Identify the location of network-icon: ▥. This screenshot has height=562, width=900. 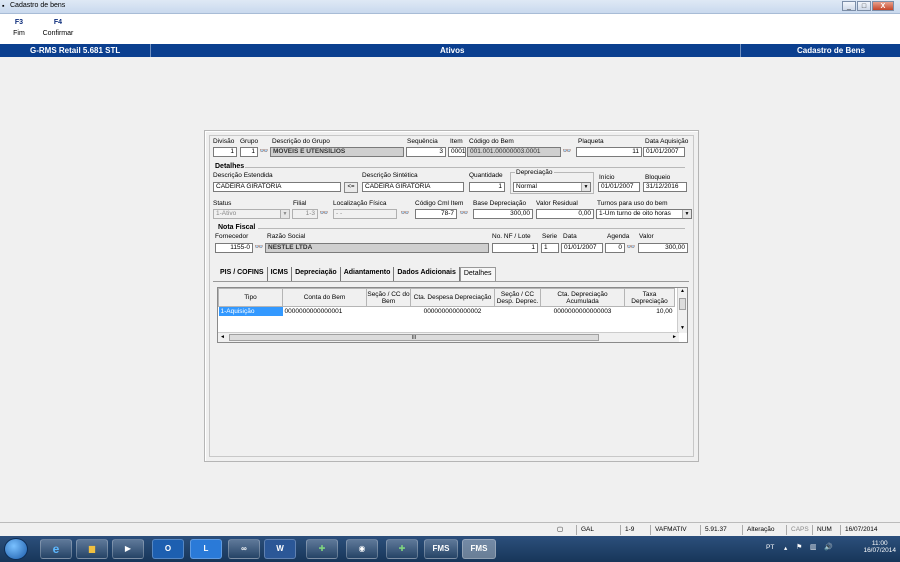
(813, 547).